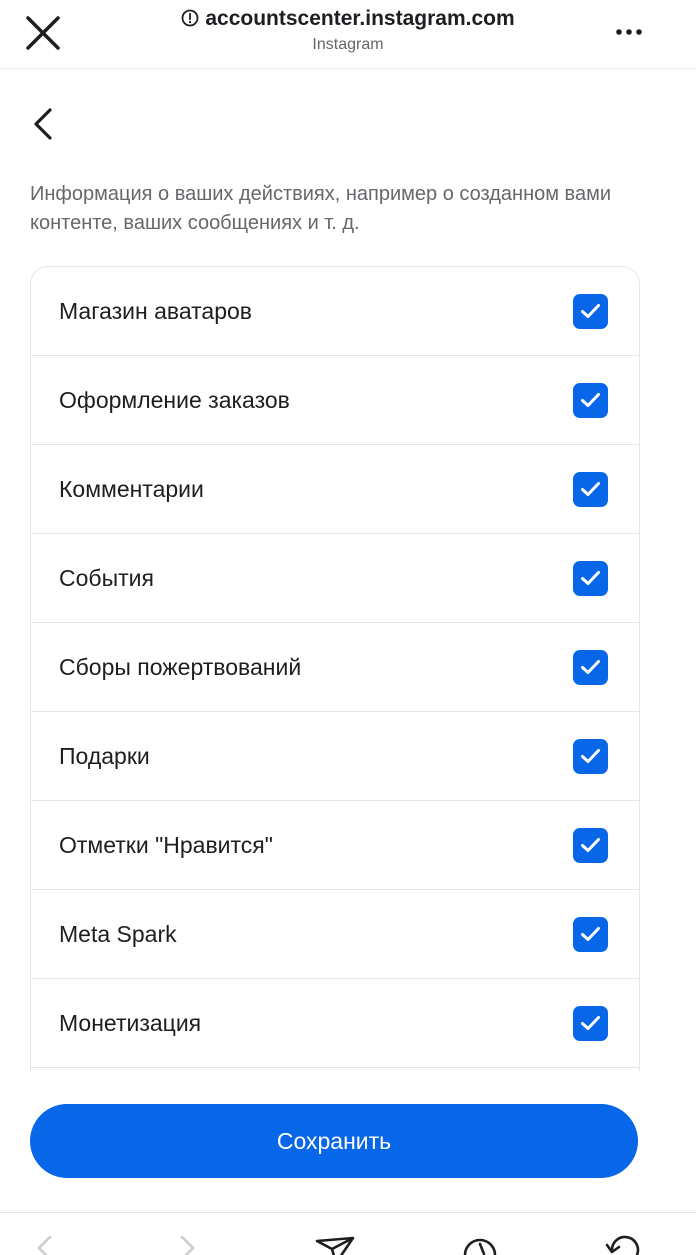  I want to click on browser-top-bar: accountscenter.instagram.com Instagram, so click(348, 34).